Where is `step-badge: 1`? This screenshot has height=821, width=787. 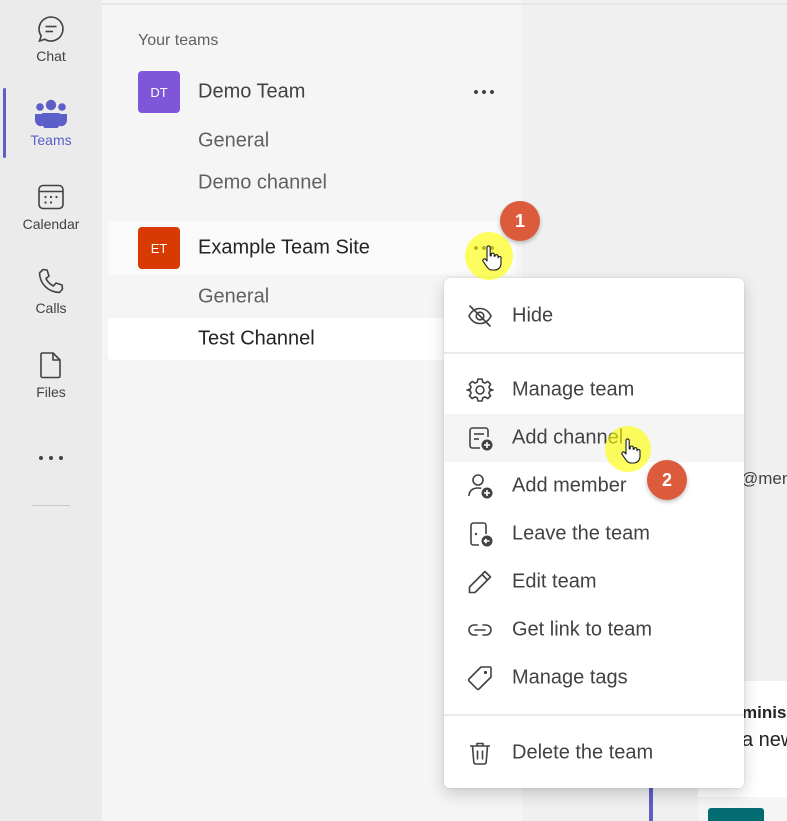
step-badge: 1 is located at coordinates (520, 221).